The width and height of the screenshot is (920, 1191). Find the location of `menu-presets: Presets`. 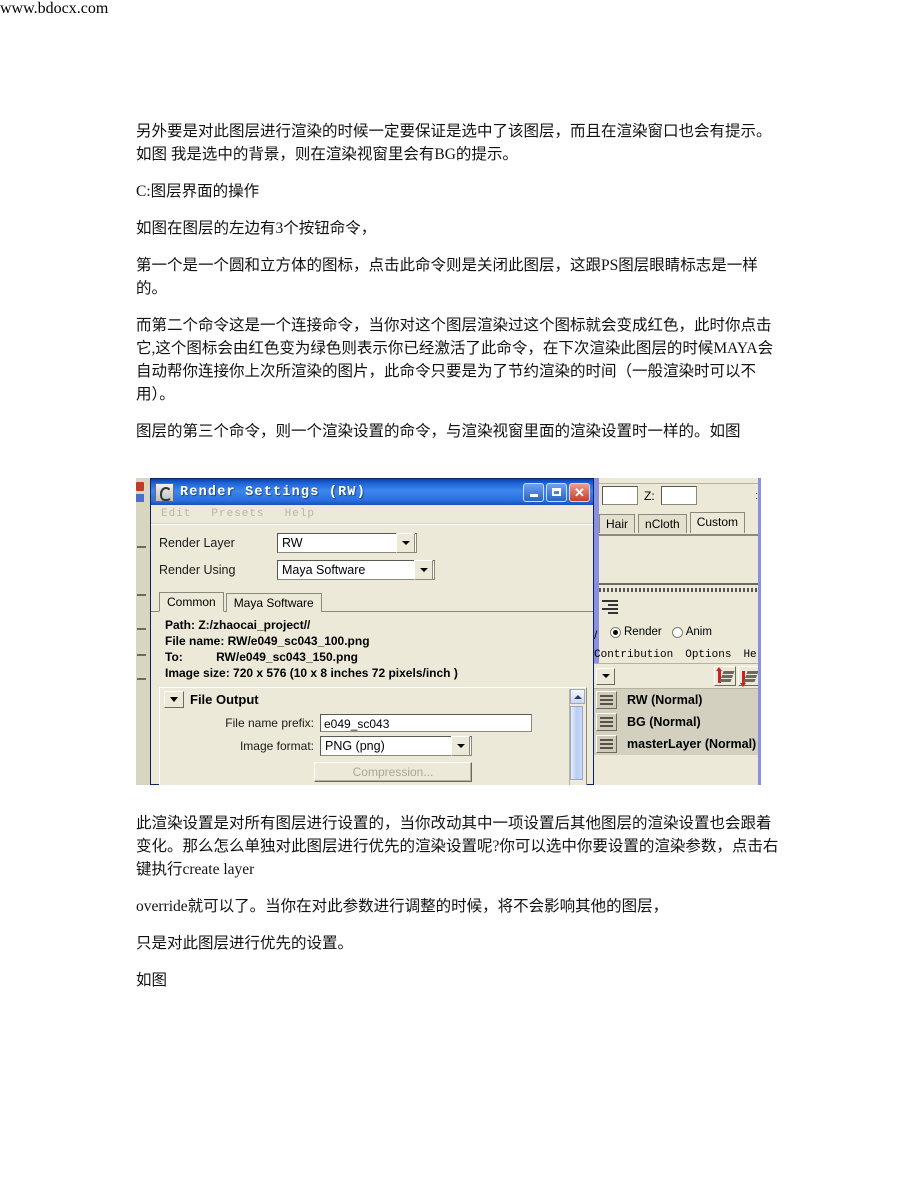

menu-presets: Presets is located at coordinates (237, 514).